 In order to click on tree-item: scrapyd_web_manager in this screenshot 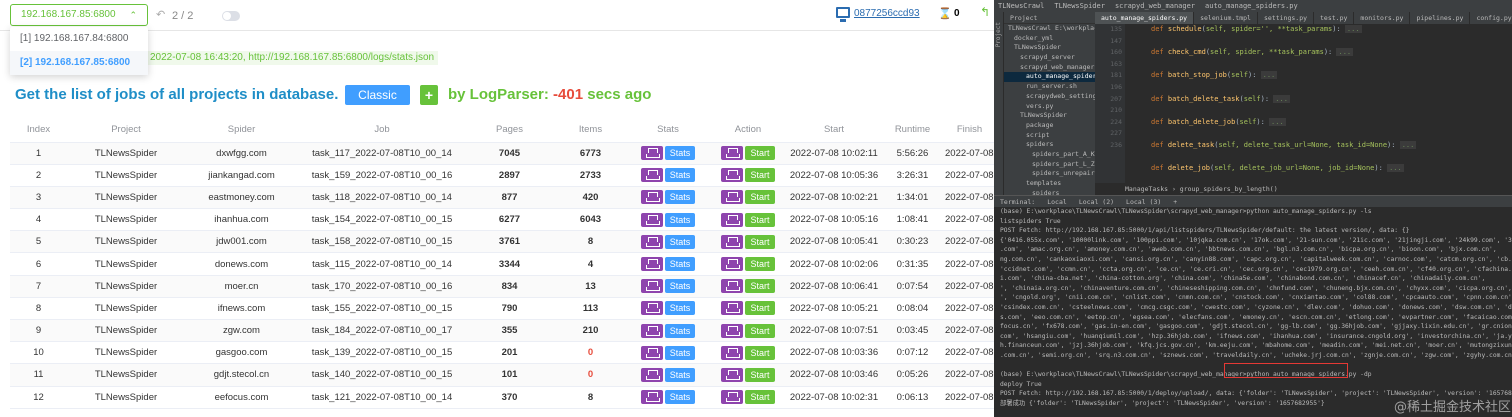, I will do `click(1049, 68)`.